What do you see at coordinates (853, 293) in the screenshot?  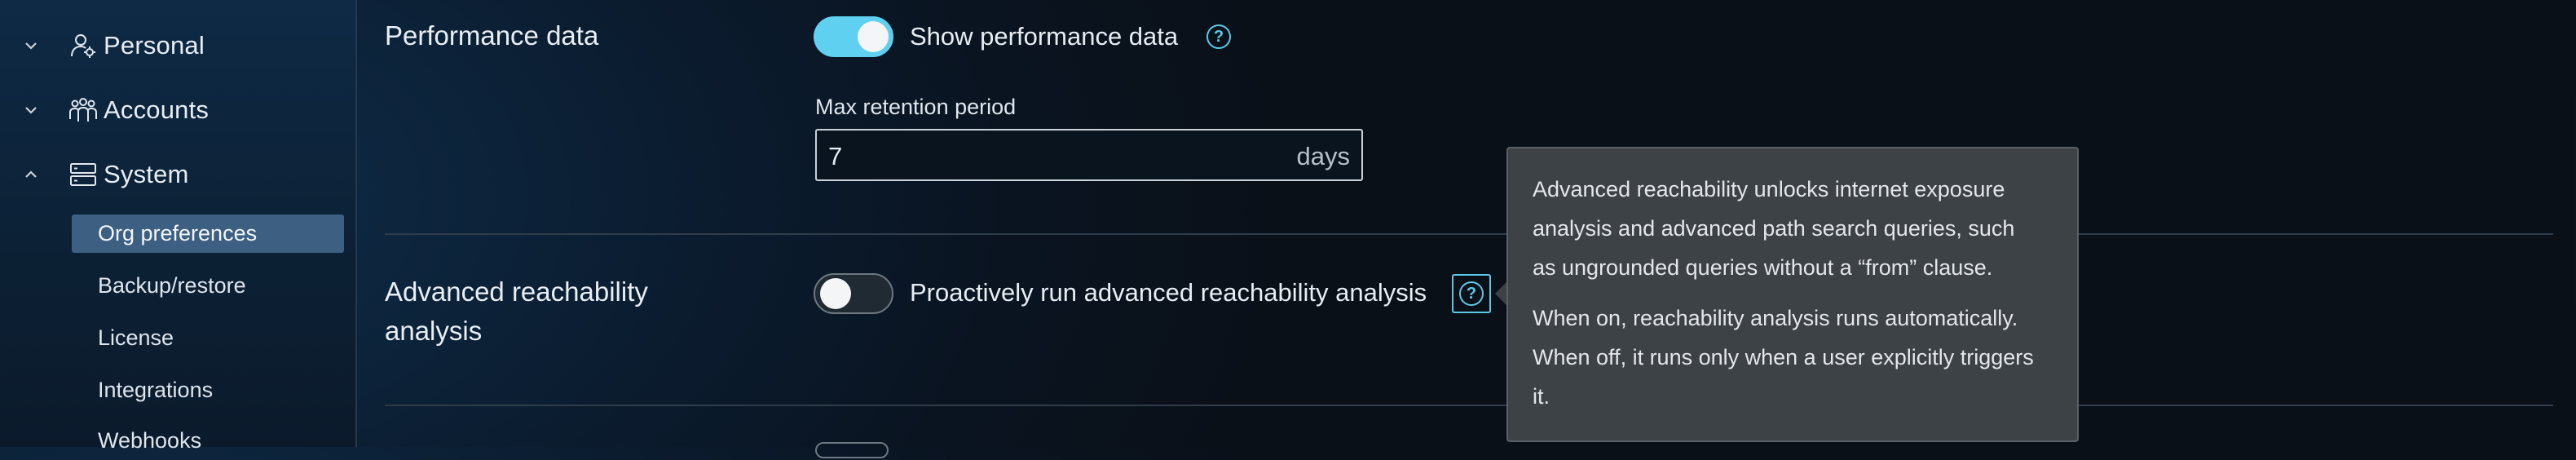 I see `advanced-reachability-toggle` at bounding box center [853, 293].